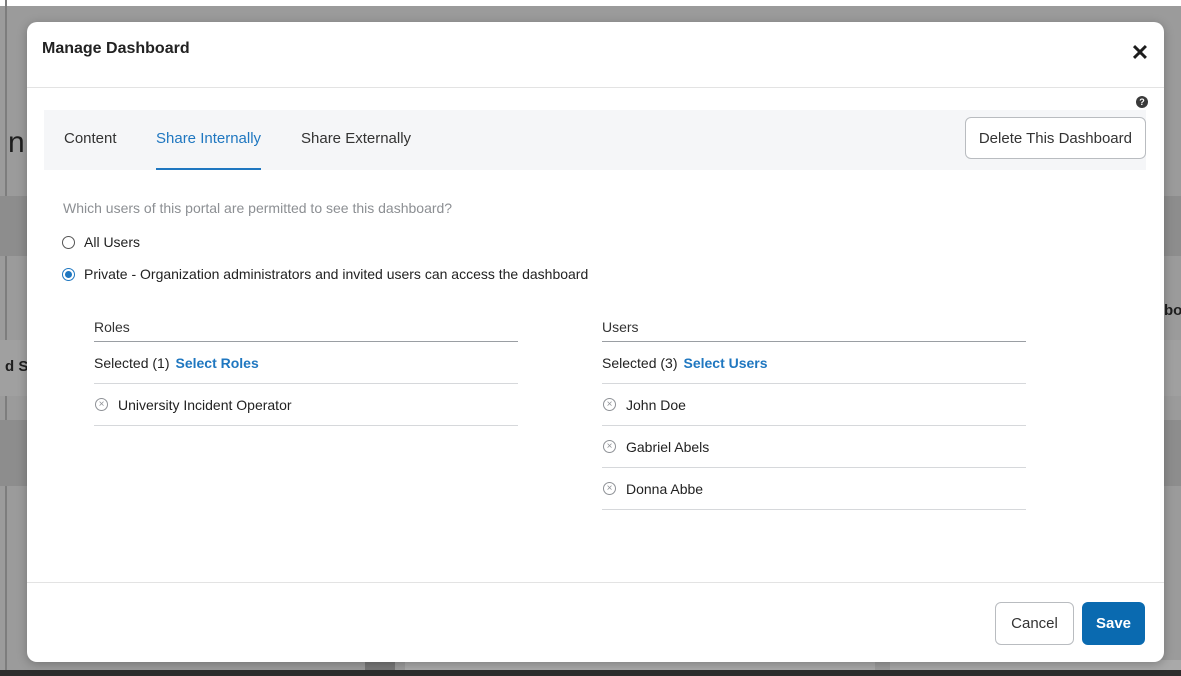  I want to click on users-selected-row: Selected (3) Select Users, so click(814, 363).